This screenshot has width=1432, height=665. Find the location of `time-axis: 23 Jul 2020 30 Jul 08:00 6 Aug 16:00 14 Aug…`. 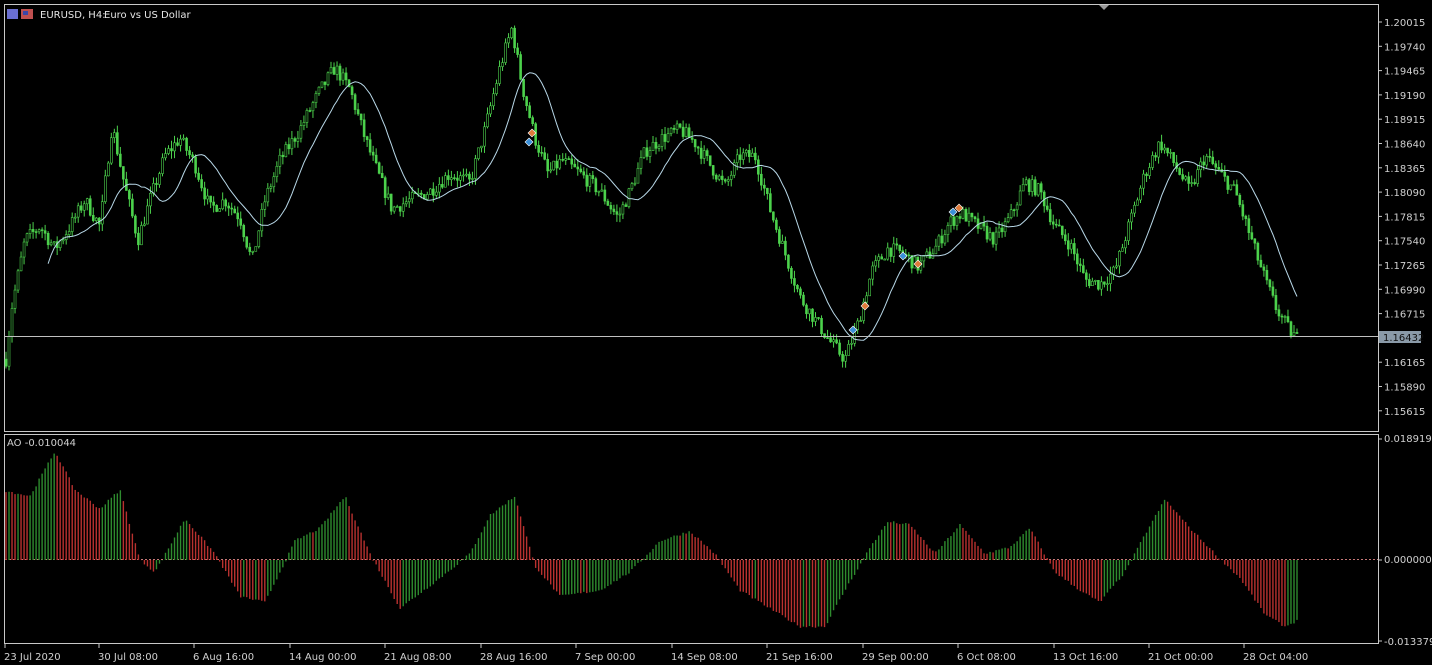

time-axis: 23 Jul 2020 30 Jul 08:00 6 Aug 16:00 14 Aug… is located at coordinates (656, 653).